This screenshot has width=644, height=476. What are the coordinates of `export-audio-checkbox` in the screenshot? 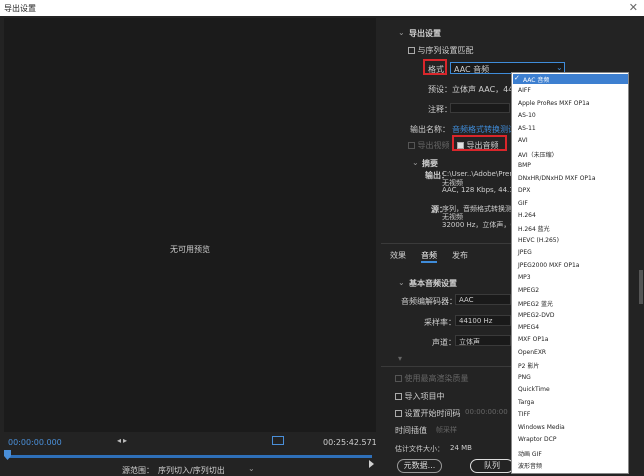 It's located at (460, 145).